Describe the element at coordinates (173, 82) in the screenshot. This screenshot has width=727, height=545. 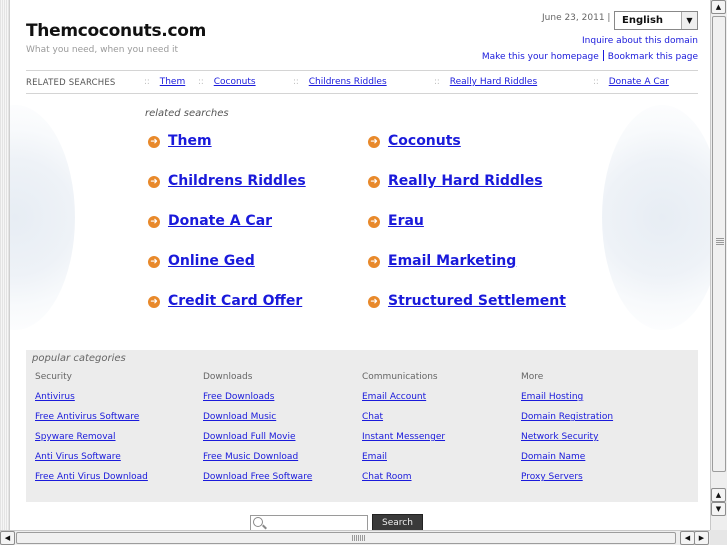
I see `related-bar-link-them: Them` at that location.